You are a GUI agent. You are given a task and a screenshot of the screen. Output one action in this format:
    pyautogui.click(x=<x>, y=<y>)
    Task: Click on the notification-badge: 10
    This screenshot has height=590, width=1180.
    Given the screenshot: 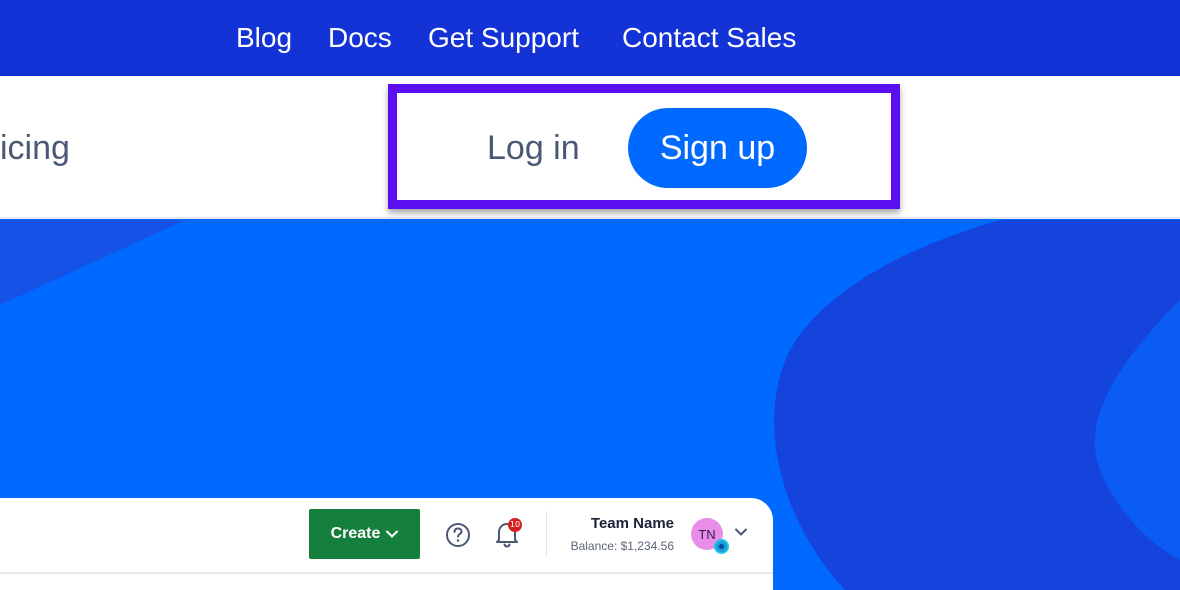 What is the action you would take?
    pyautogui.click(x=515, y=525)
    